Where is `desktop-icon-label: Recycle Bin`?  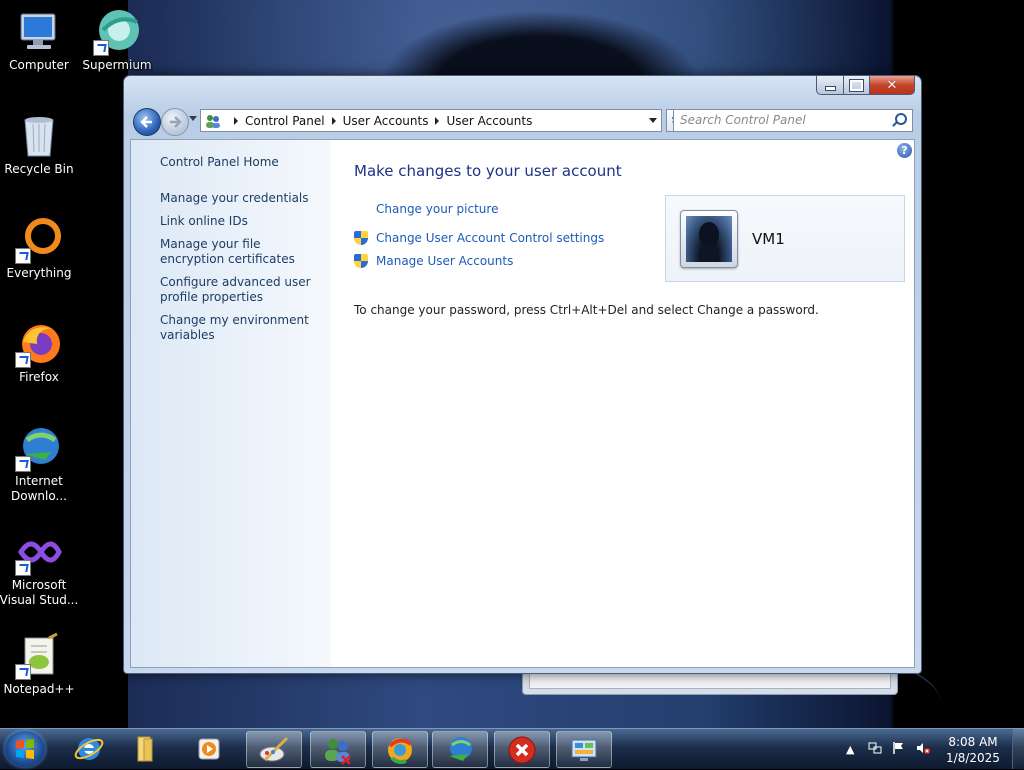 desktop-icon-label: Recycle Bin is located at coordinates (39, 169).